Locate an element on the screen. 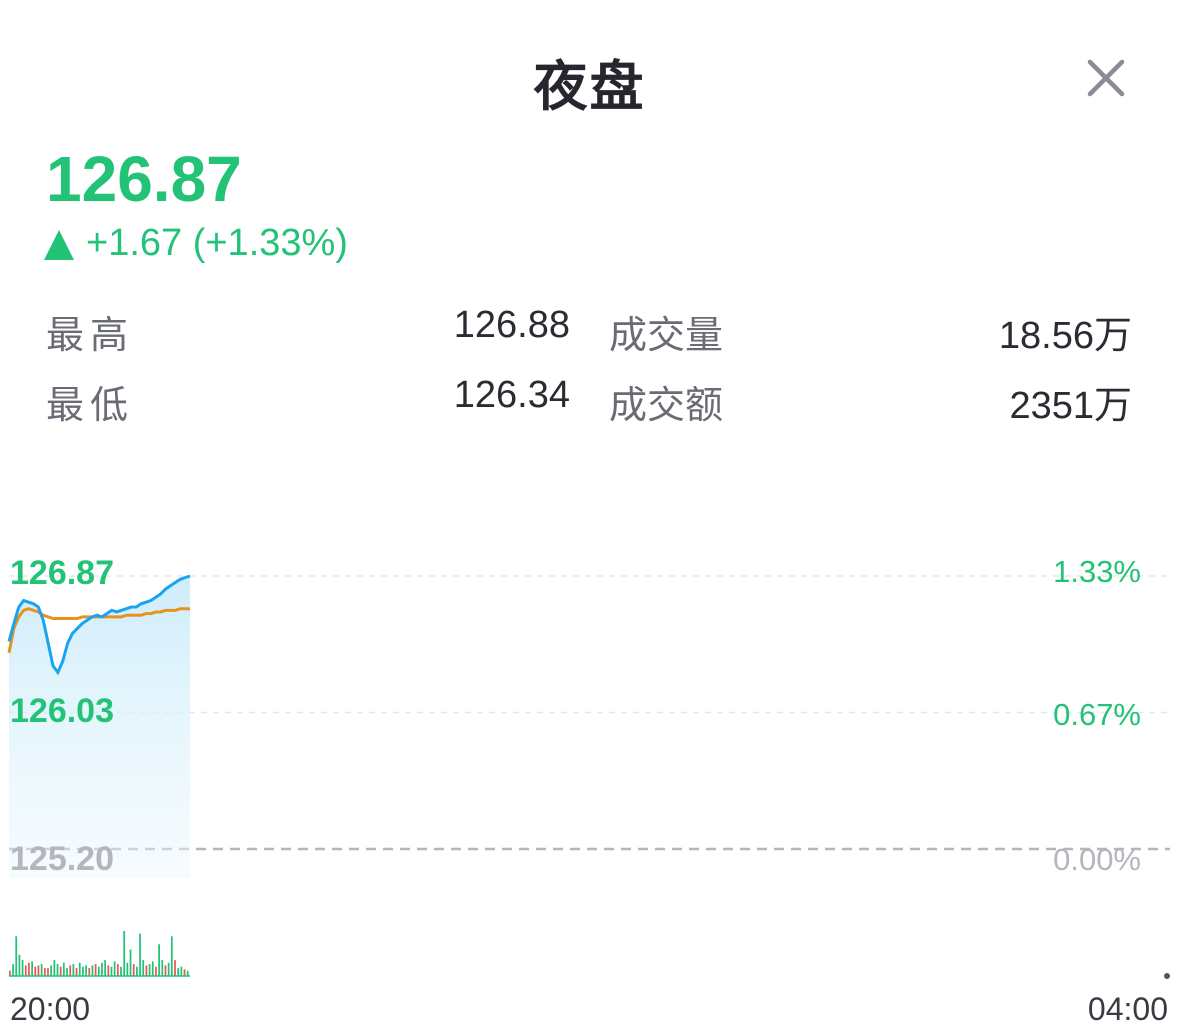 This screenshot has width=1179, height=1024. x-tick-end: 04:00 is located at coordinates (1128, 1007).